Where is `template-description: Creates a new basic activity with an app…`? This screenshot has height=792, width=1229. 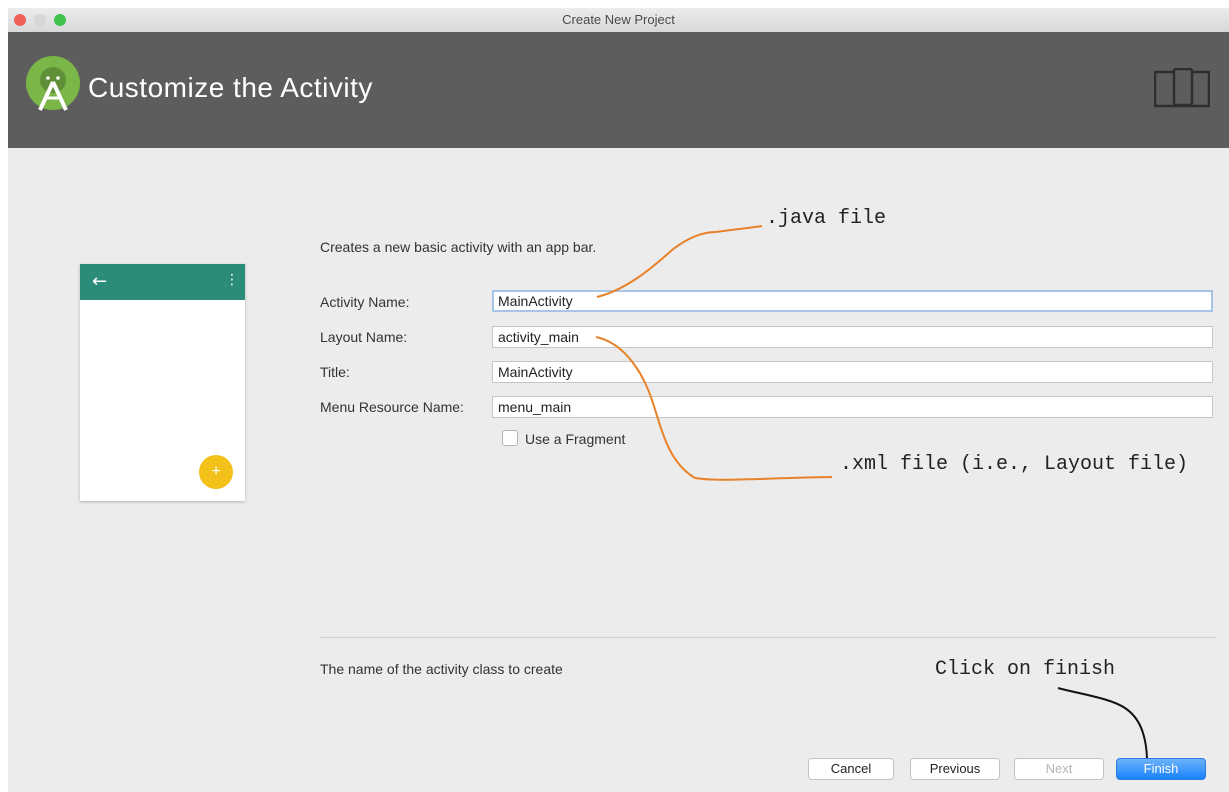 template-description: Creates a new basic activity with an app… is located at coordinates (458, 247).